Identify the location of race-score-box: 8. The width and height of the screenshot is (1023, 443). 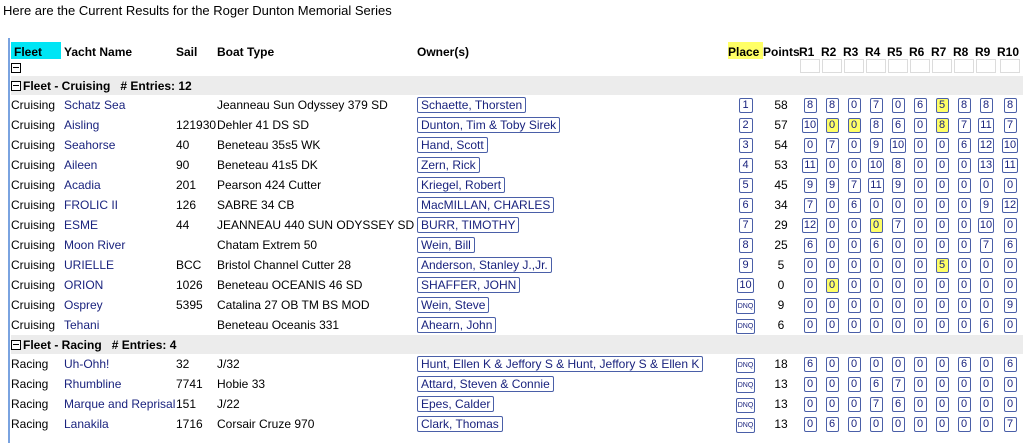
(1010, 105).